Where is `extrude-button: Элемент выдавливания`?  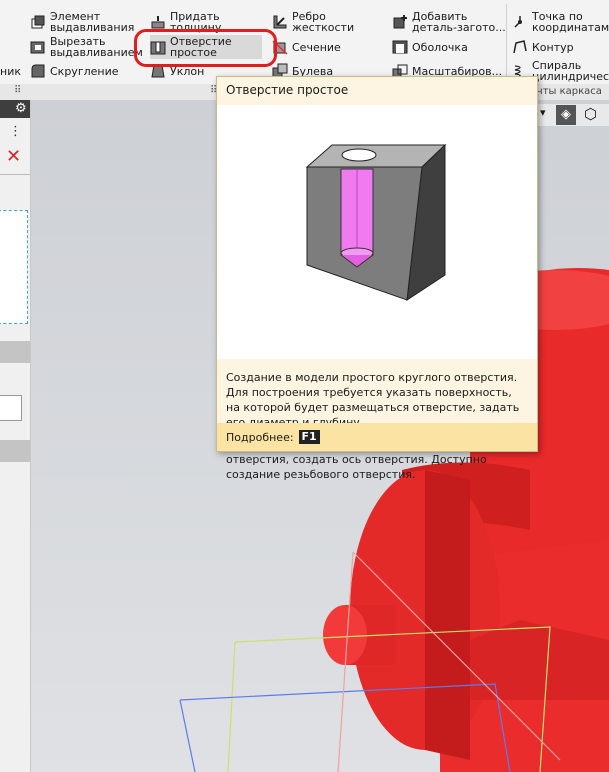 extrude-button: Элемент выдавливания is located at coordinates (82, 22).